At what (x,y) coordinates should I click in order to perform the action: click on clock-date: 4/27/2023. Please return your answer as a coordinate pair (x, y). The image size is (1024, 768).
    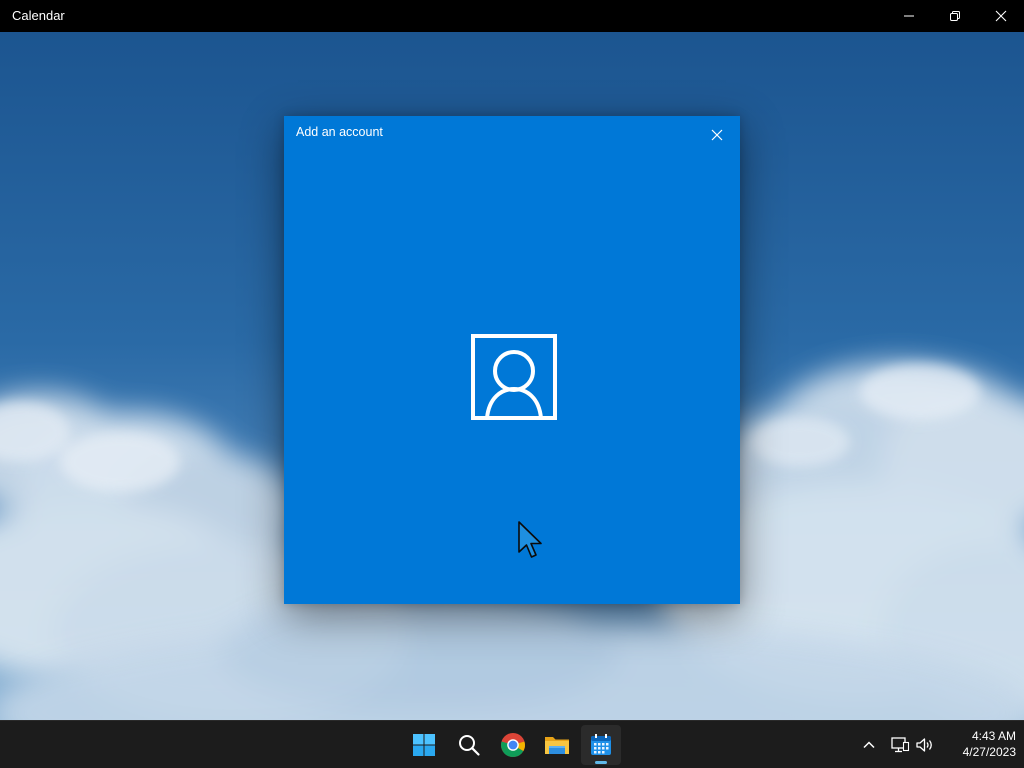
    Looking at the image, I should click on (989, 752).